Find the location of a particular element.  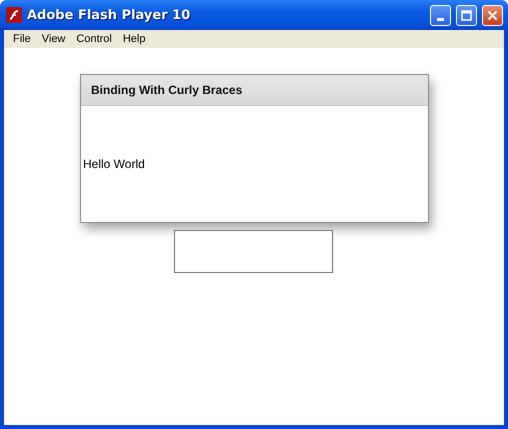

menu-item: View is located at coordinates (54, 39).